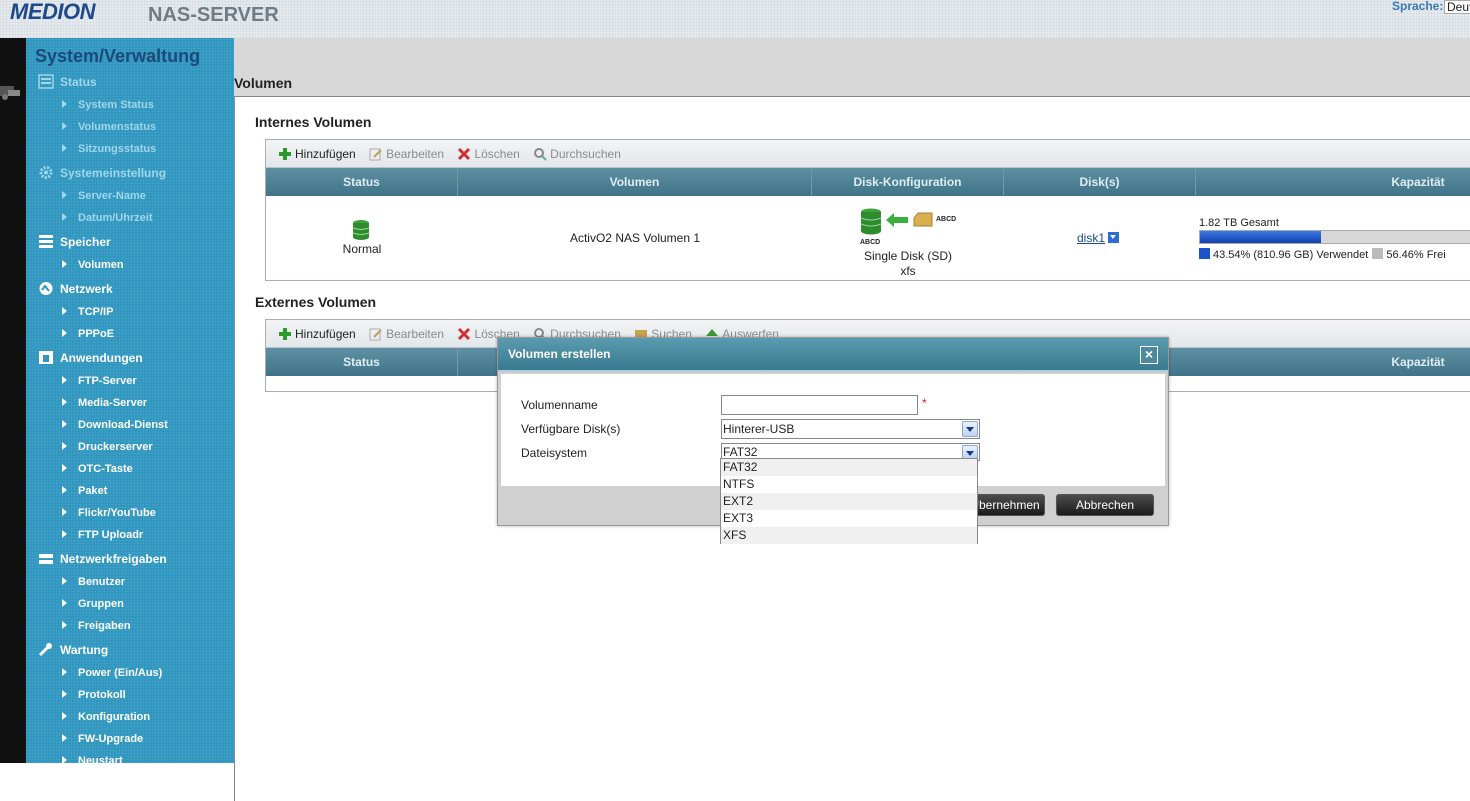  What do you see at coordinates (96, 334) in the screenshot?
I see `sidebar-item-label: PPPoE` at bounding box center [96, 334].